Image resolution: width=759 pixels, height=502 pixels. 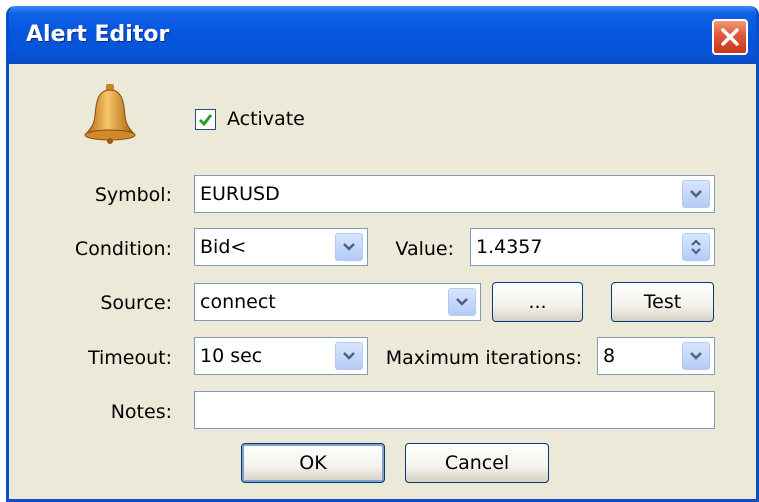 I want to click on close-button, so click(x=730, y=37).